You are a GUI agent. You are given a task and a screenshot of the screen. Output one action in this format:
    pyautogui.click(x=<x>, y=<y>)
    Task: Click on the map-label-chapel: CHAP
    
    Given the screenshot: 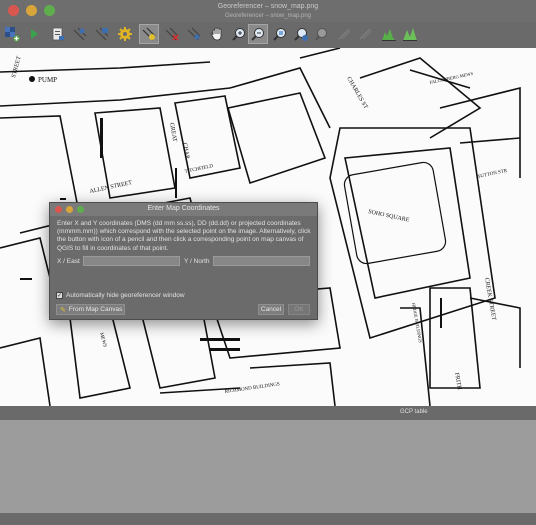 What is the action you would take?
    pyautogui.click(x=185, y=150)
    